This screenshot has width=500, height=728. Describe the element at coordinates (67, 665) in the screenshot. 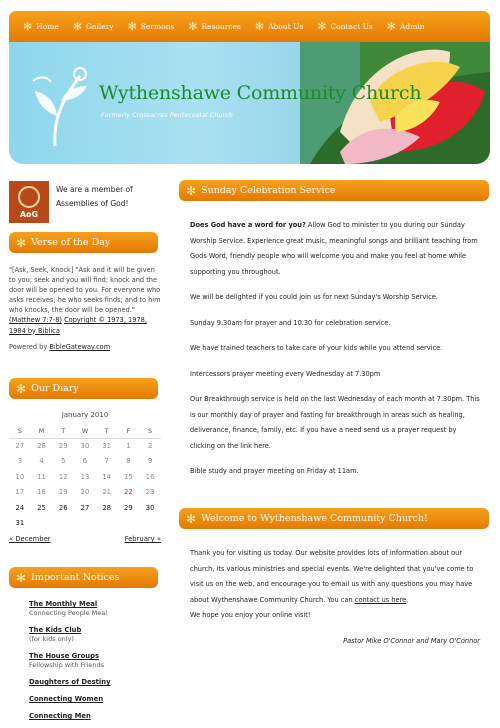

I see `notice-subtitle: Fellowship with Friends` at that location.